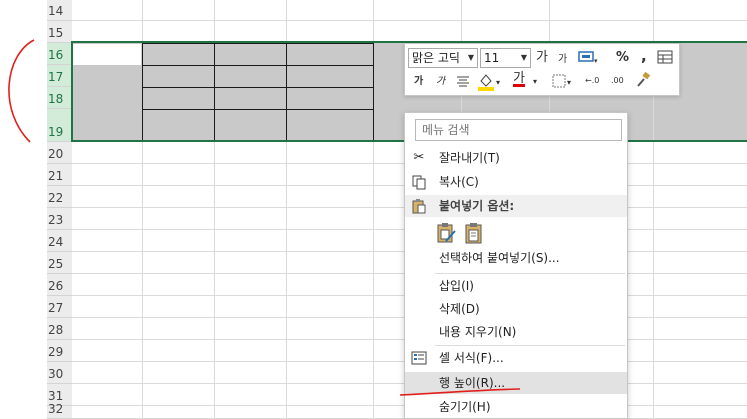  What do you see at coordinates (56, 99) in the screenshot?
I see `row-number: 18` at bounding box center [56, 99].